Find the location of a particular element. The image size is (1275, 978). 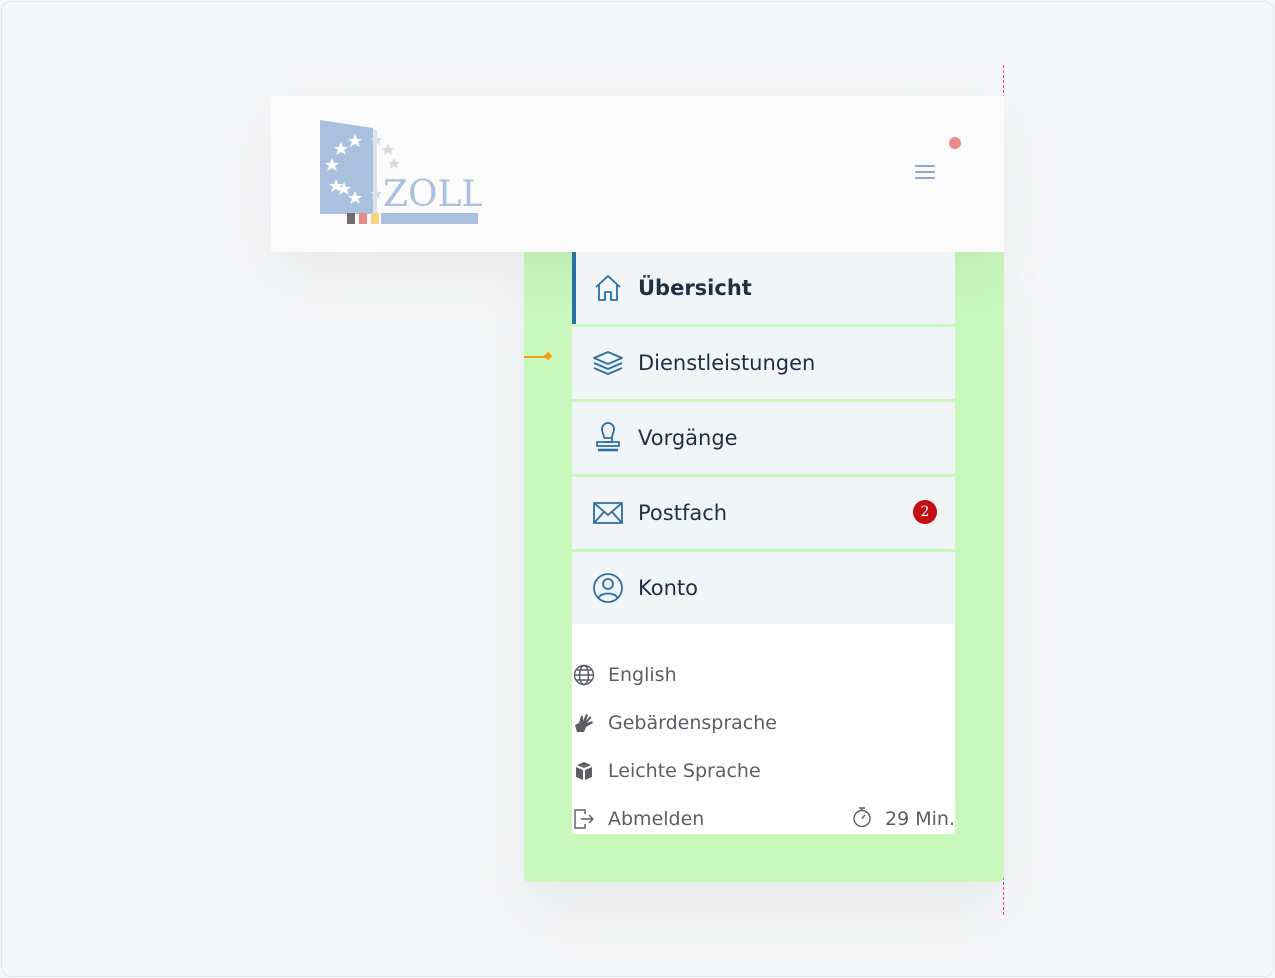

zoll-logo: ZOLL is located at coordinates (401, 174).